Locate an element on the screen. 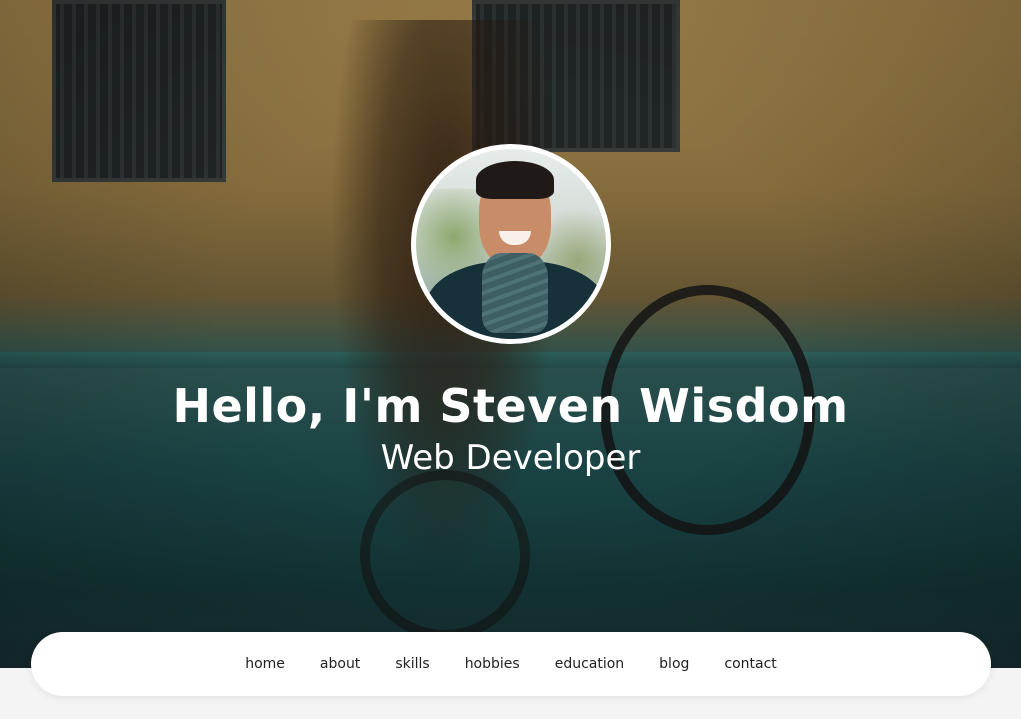  nav-link-contact: contact is located at coordinates (750, 664).